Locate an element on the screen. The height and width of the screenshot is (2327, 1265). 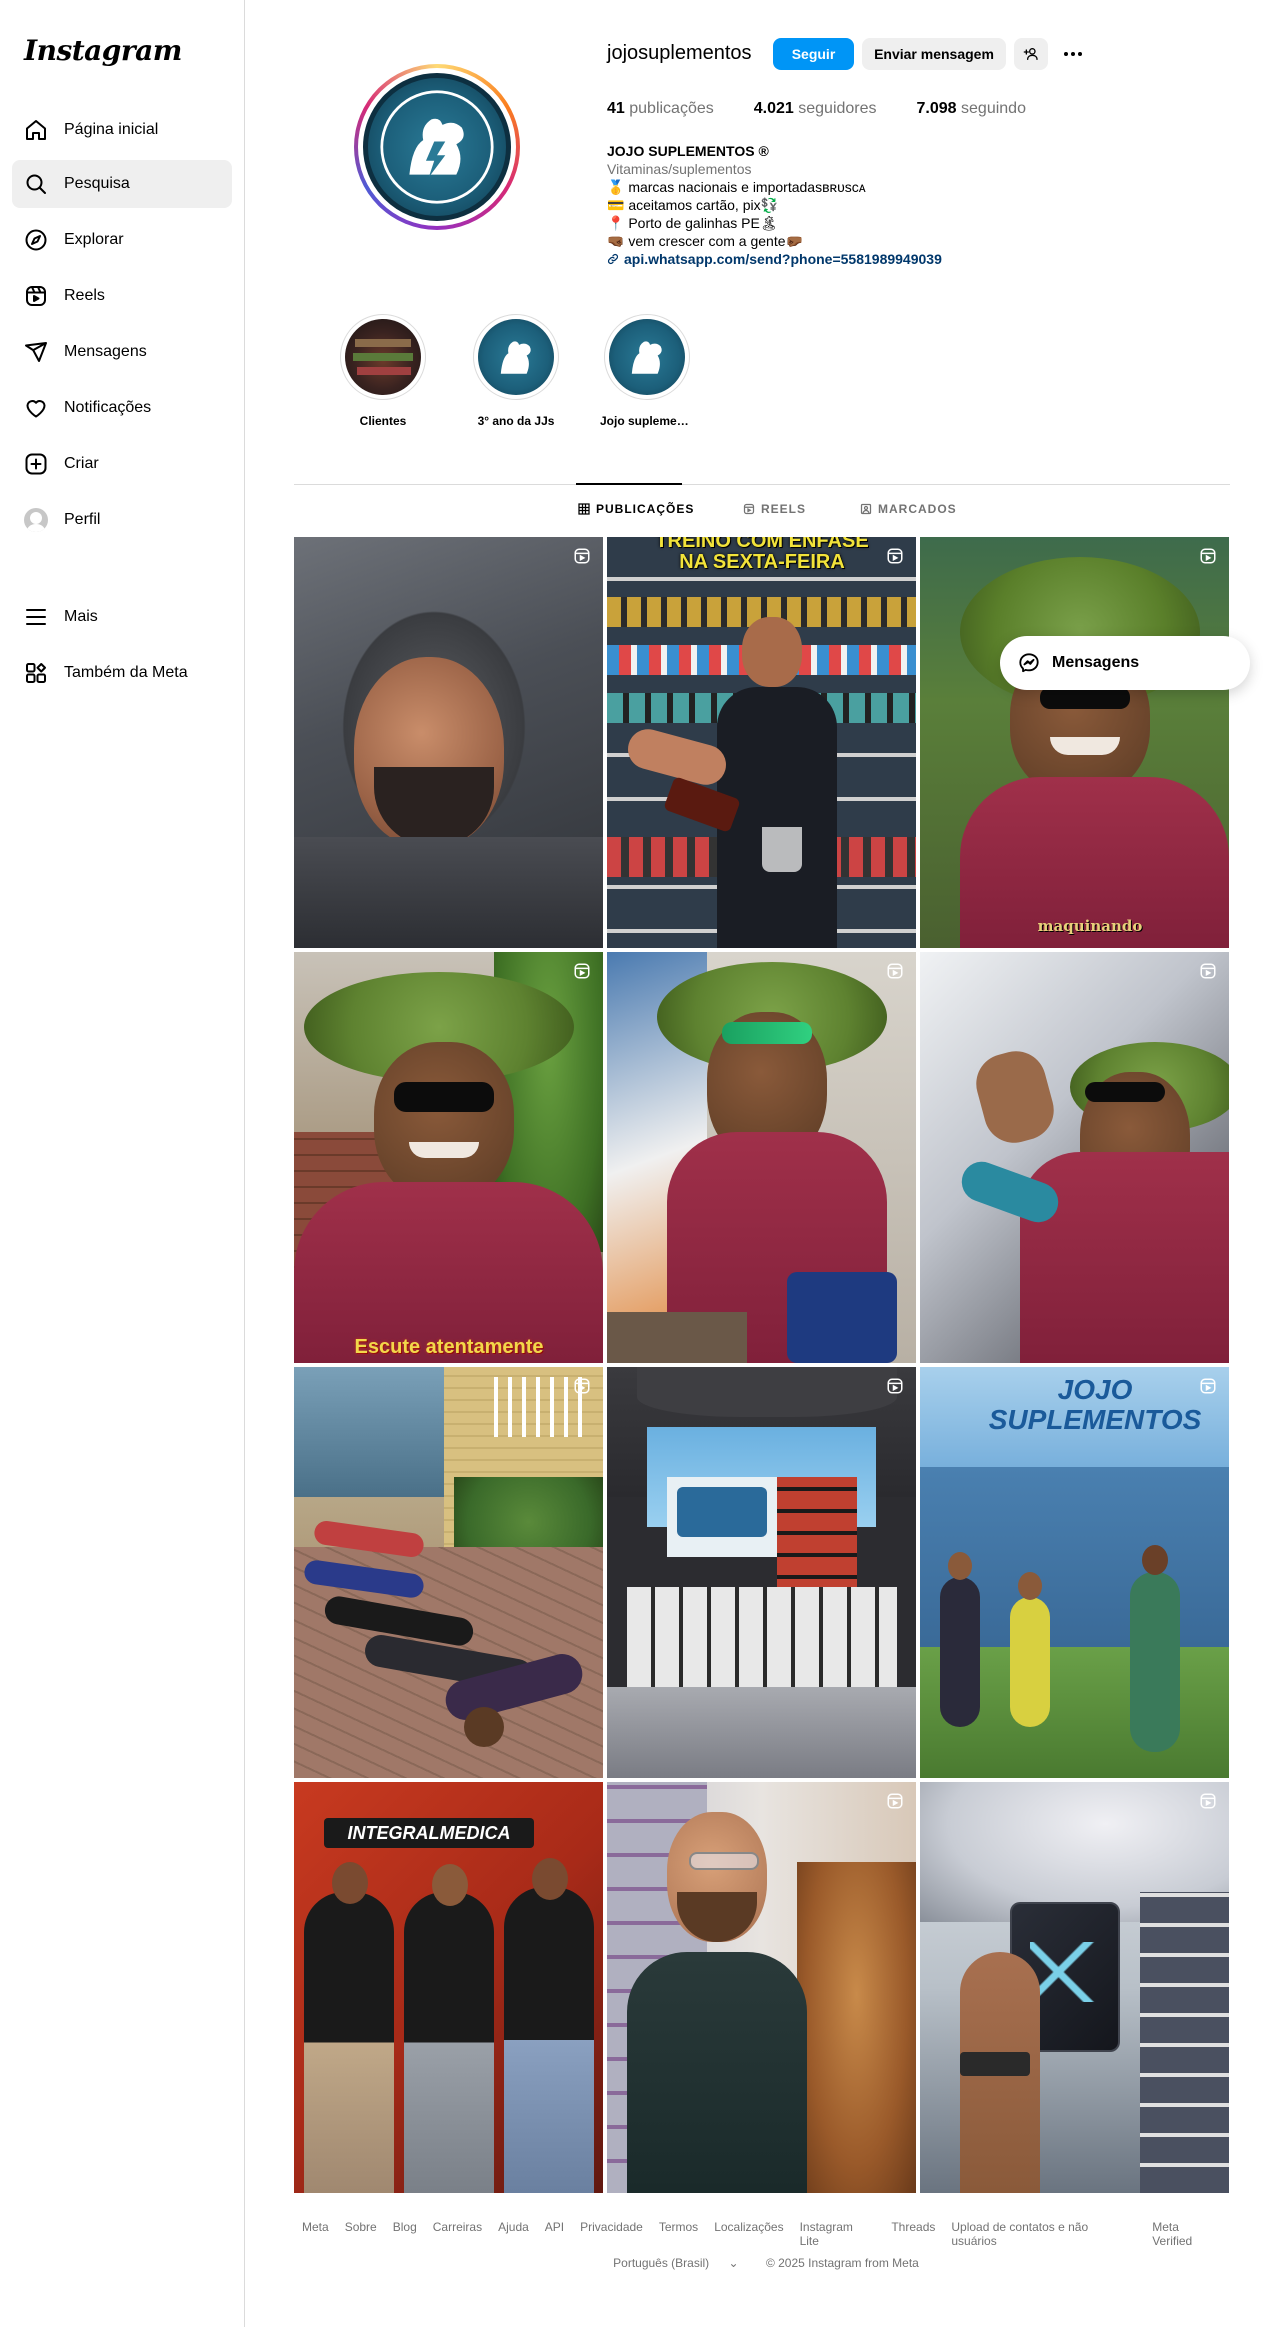
footer-link: Meta is located at coordinates (315, 2234).